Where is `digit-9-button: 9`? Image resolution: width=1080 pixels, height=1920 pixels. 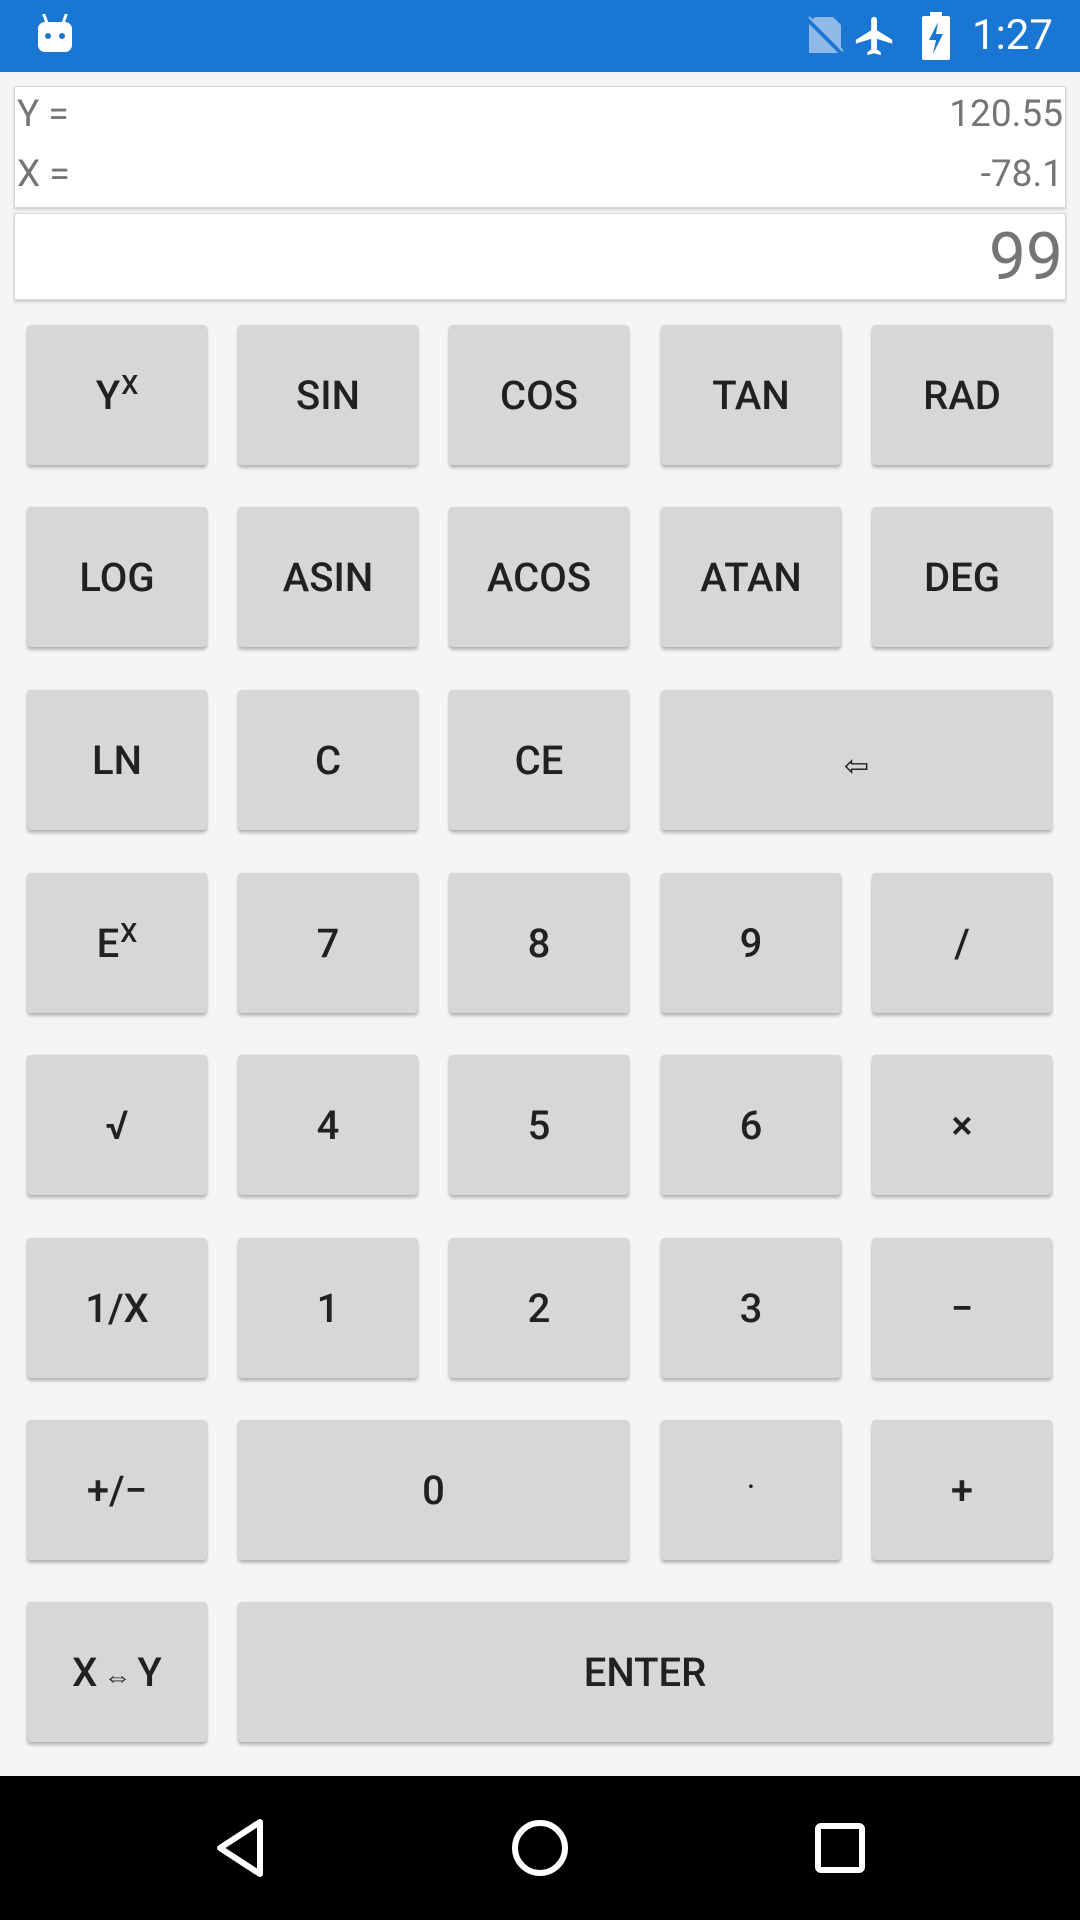
digit-9-button: 9 is located at coordinates (751, 943).